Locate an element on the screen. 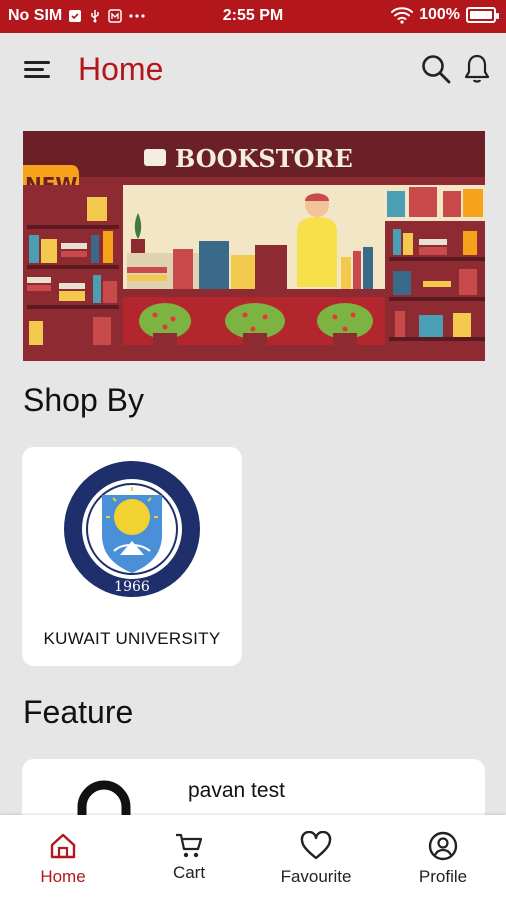  shop-by-title: Shop By is located at coordinates (83, 400).